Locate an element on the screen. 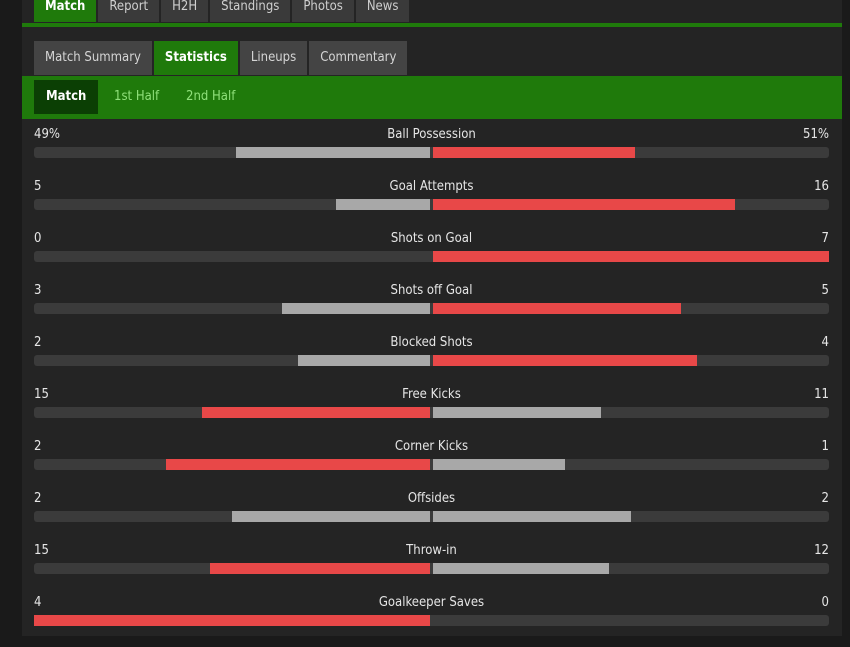  stat-row: 15 Throw-in 12 is located at coordinates (431, 569).